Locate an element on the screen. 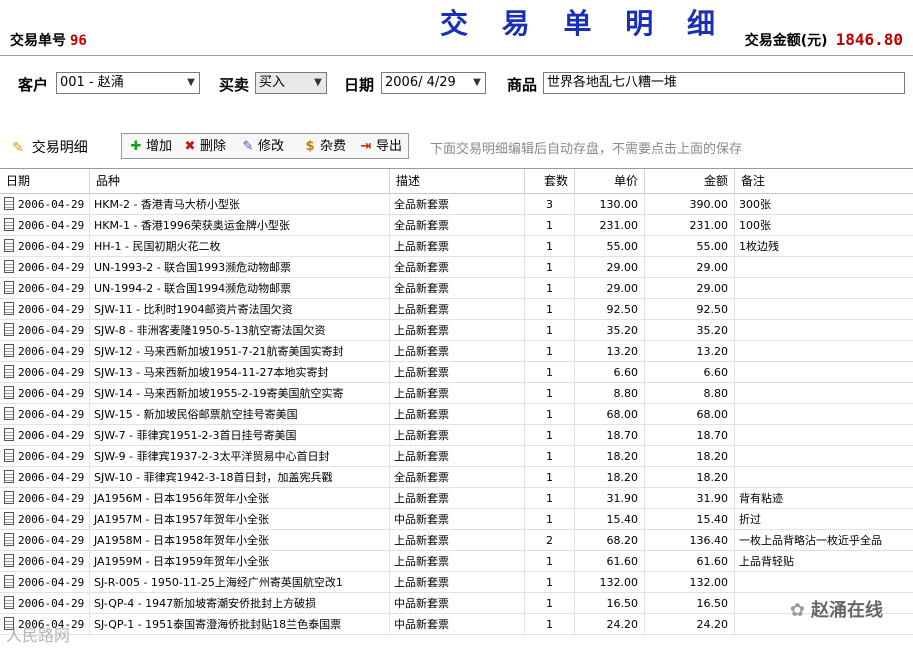 Image resolution: width=913 pixels, height=651 pixels. cell-amount: 15.40 is located at coordinates (690, 519).